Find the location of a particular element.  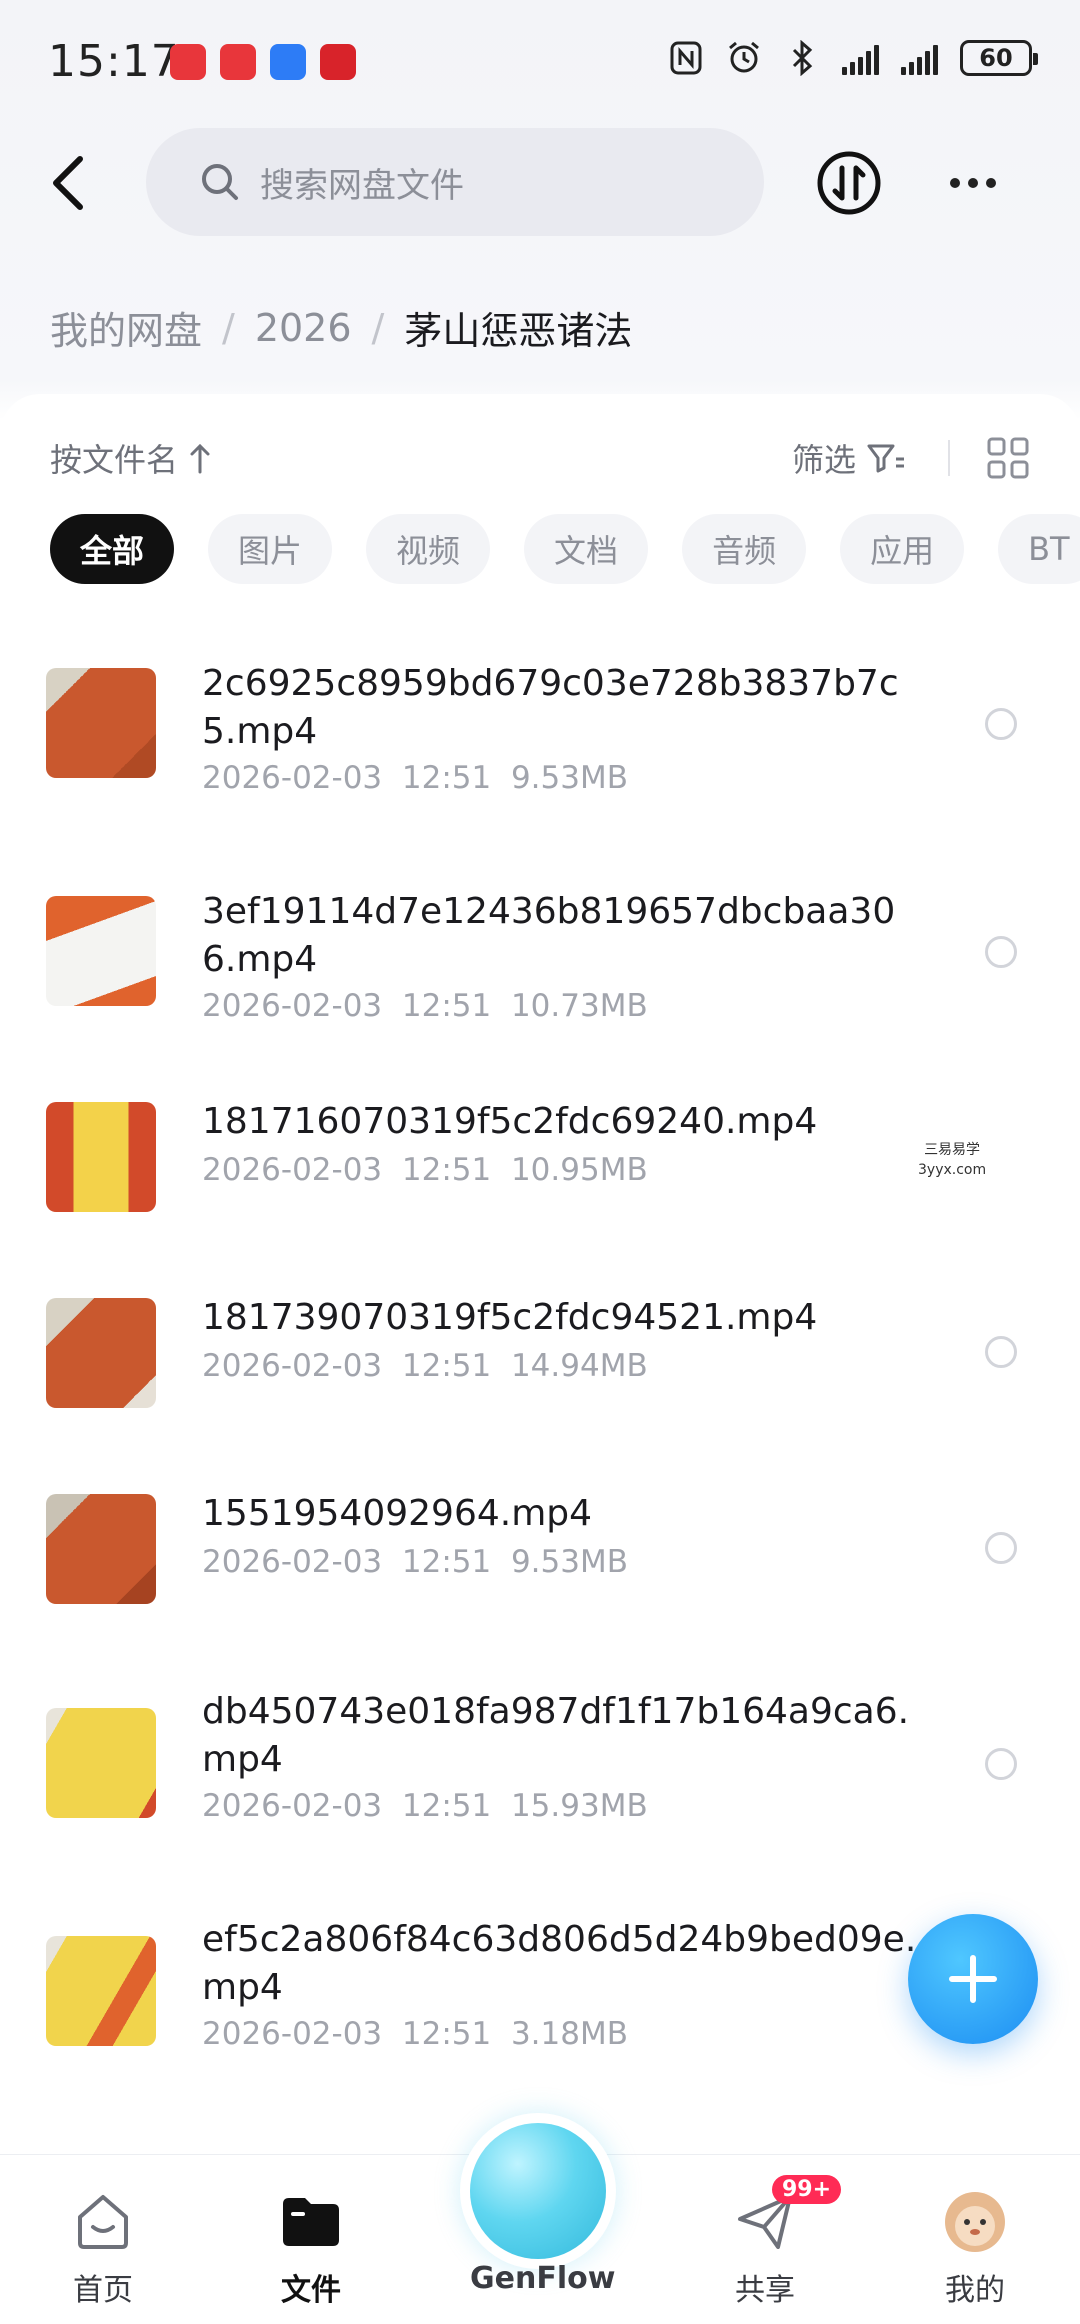

file-meta: 2026-02-03 12:51 15.93MB is located at coordinates (425, 1806).